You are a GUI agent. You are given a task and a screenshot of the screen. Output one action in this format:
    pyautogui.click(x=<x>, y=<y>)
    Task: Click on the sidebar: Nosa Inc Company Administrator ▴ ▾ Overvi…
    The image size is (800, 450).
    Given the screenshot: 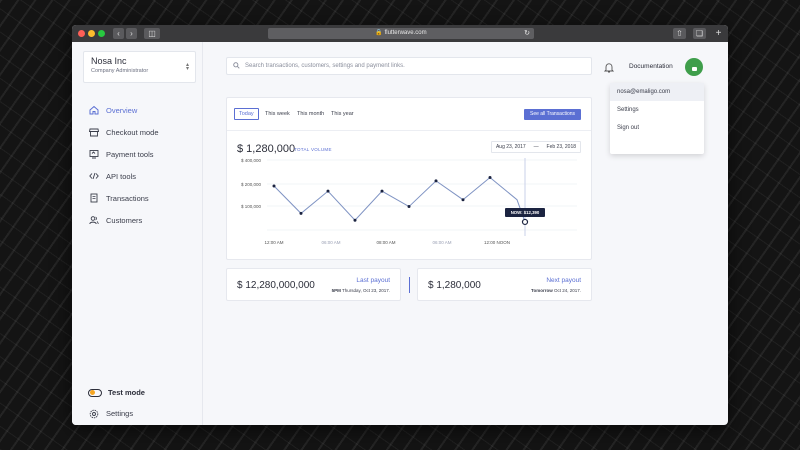 What is the action you would take?
    pyautogui.click(x=137, y=233)
    